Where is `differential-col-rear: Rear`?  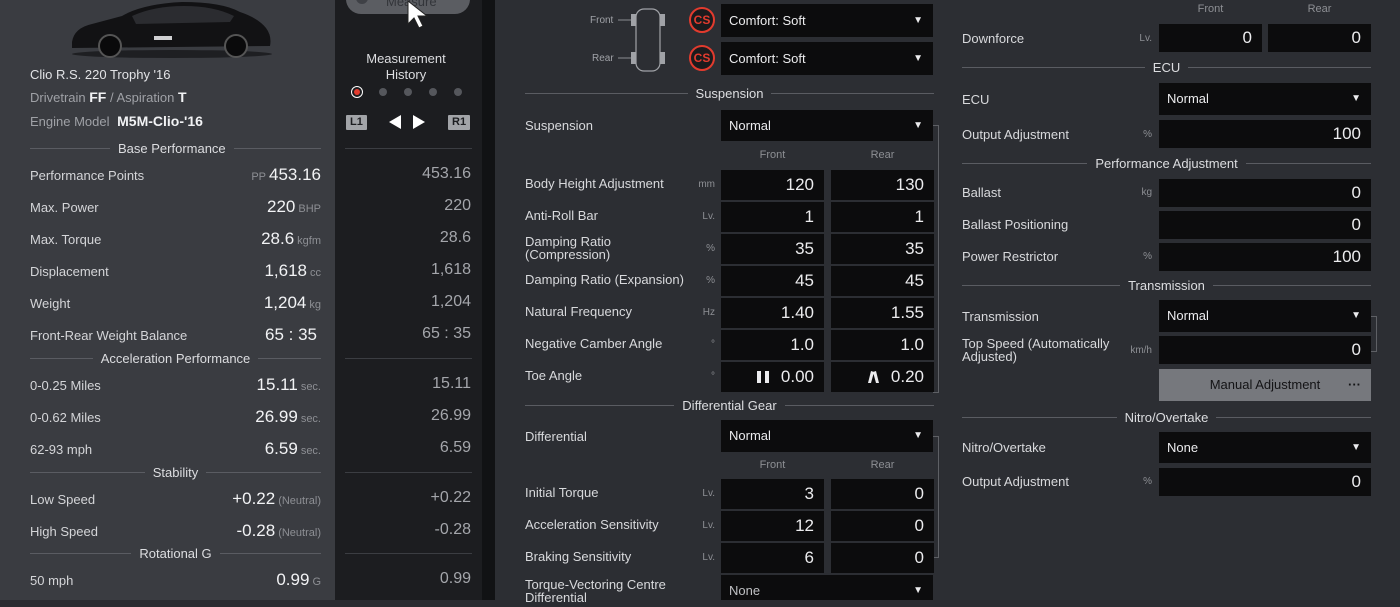
differential-col-rear: Rear is located at coordinates (882, 465).